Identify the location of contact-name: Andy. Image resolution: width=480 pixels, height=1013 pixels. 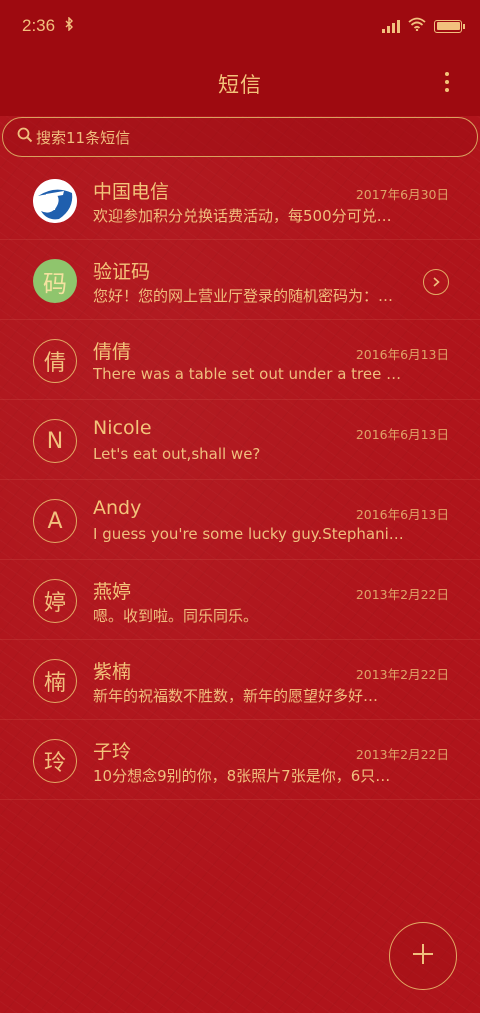
(117, 508).